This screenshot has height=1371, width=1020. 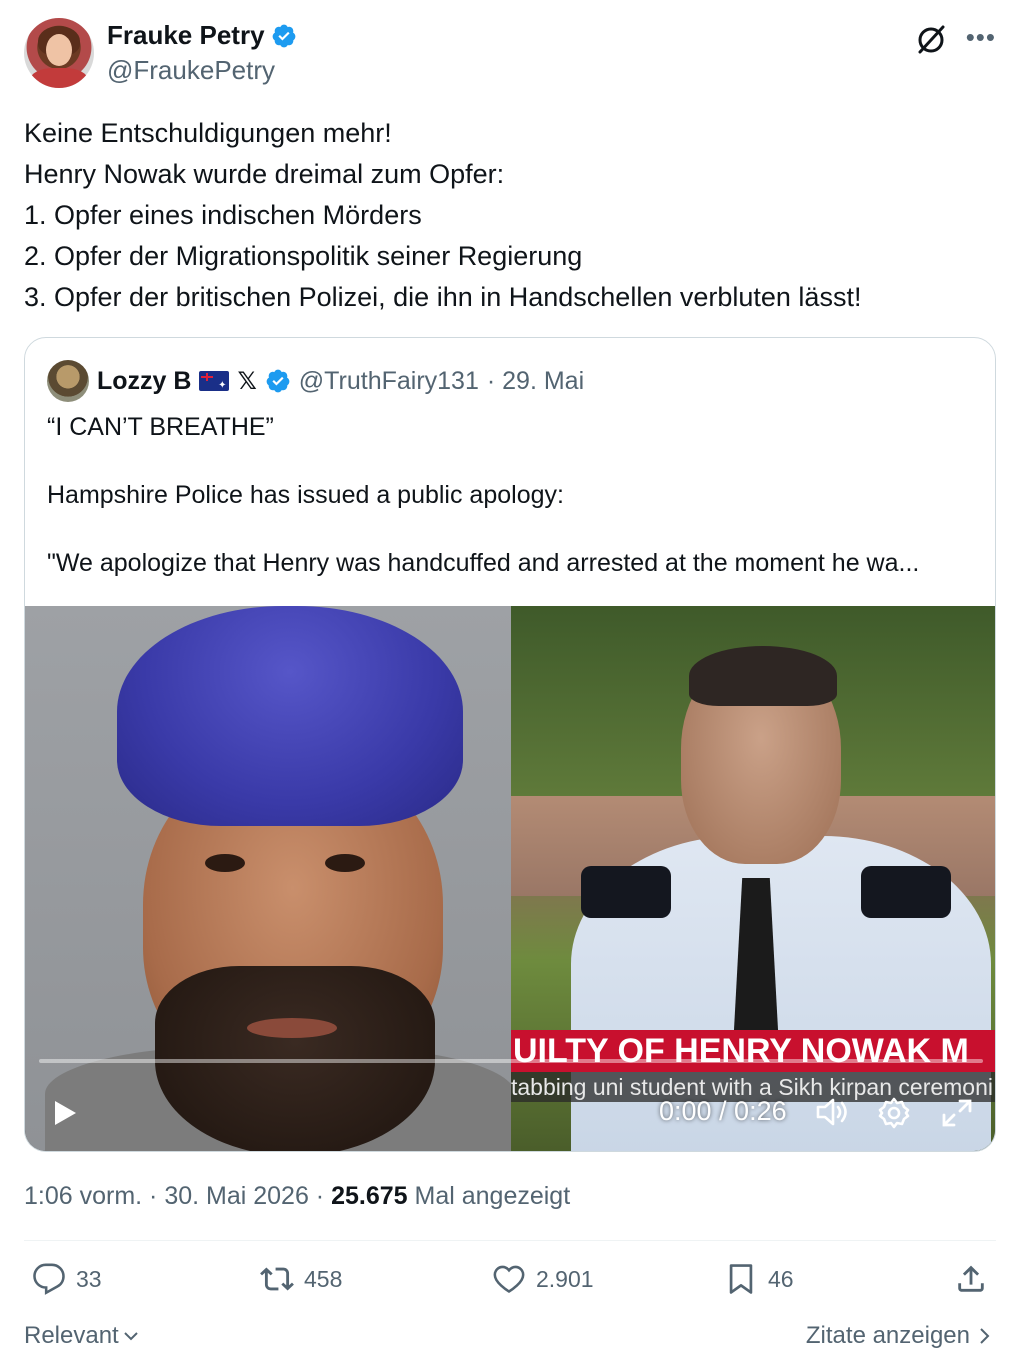 I want to click on action-bar: 33 458 2.901 46, so click(x=510, y=1284).